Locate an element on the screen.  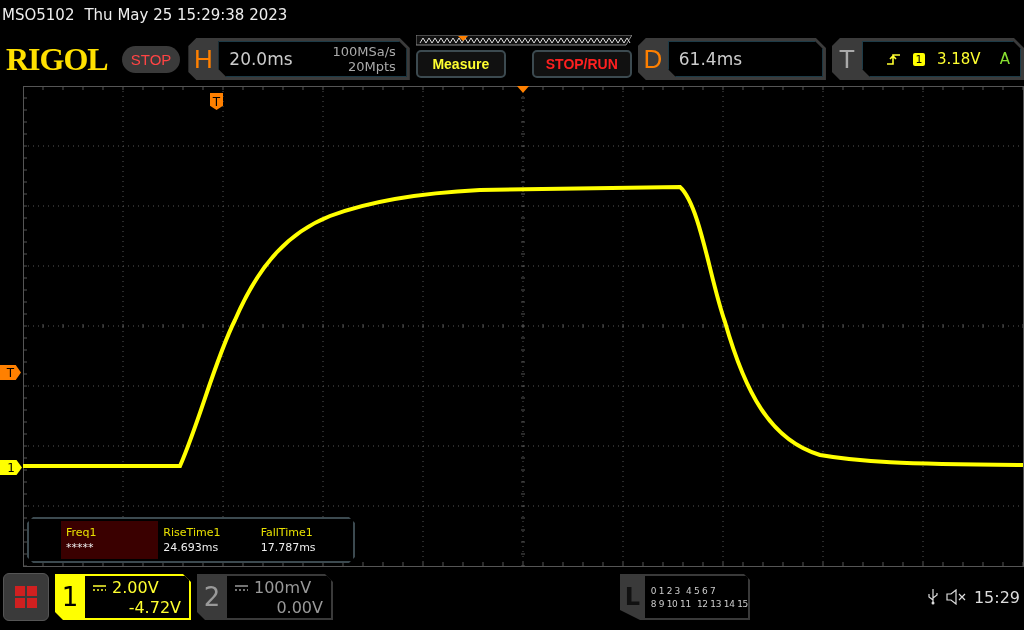
timebase-value: 20.0ms is located at coordinates (261, 59).